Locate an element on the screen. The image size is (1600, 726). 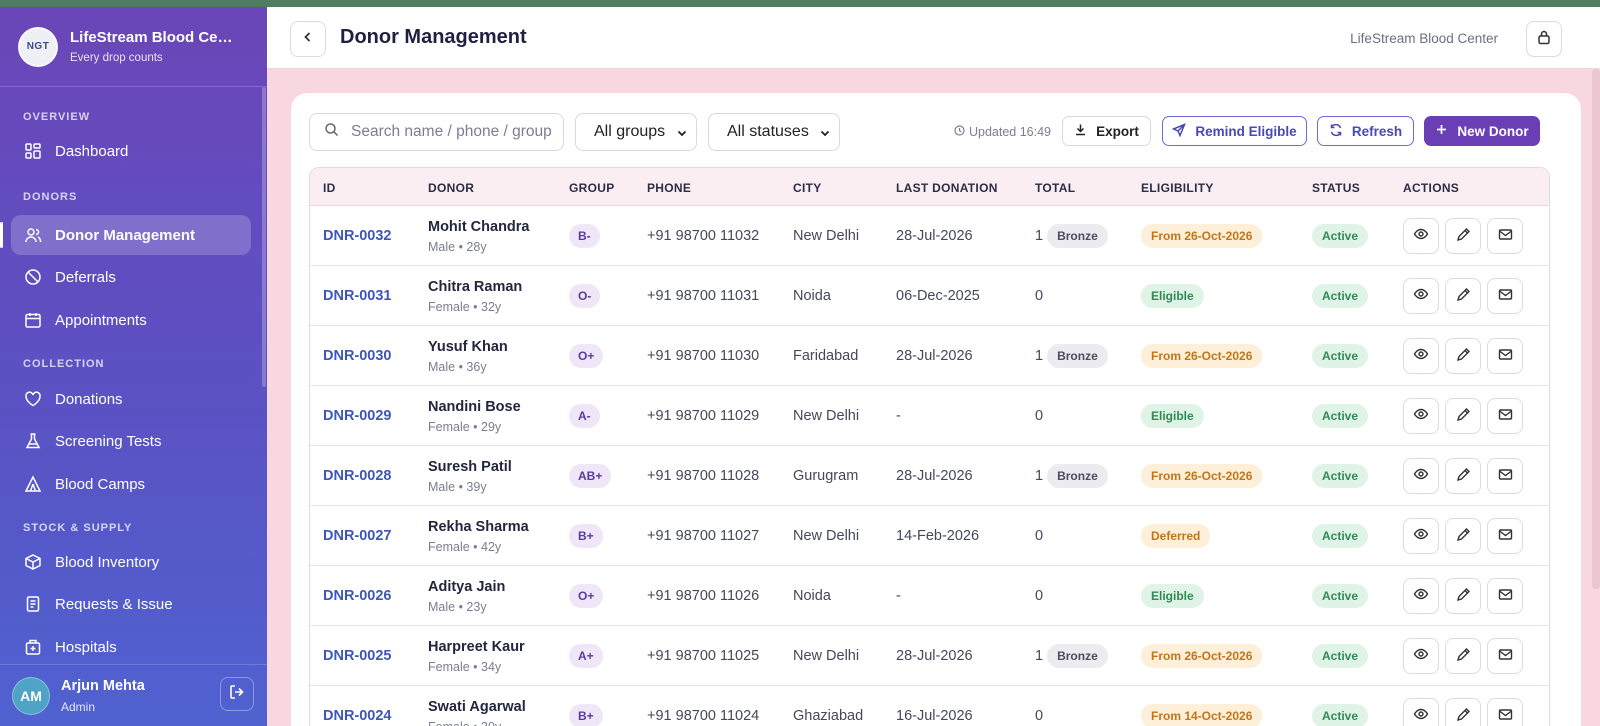
sidebar-item-deferrals: Deferrals is located at coordinates (131, 277).